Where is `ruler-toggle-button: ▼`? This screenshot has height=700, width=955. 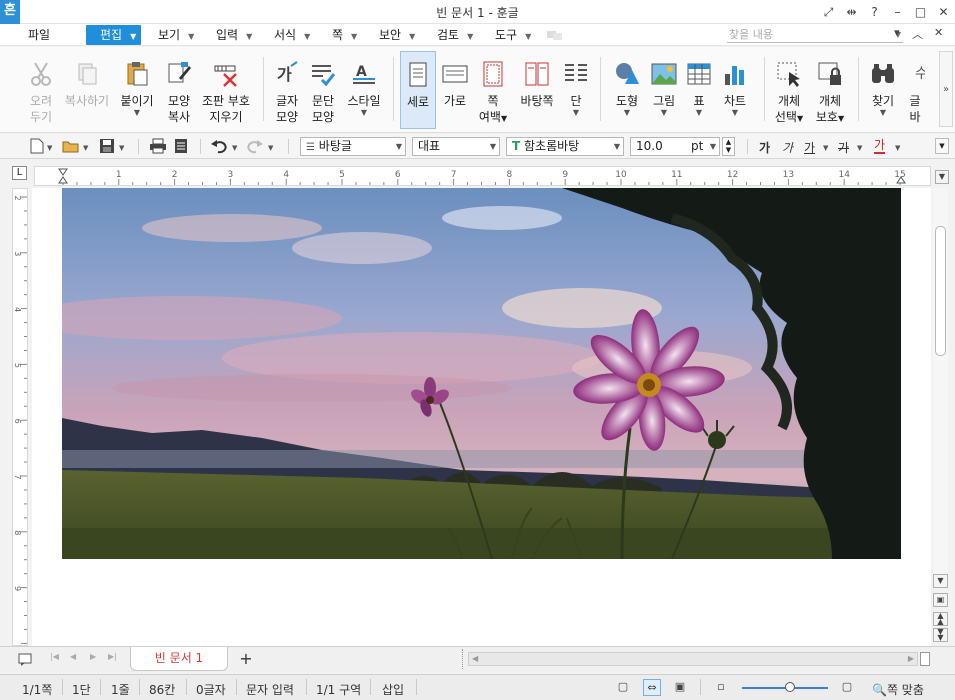 ruler-toggle-button: ▼ is located at coordinates (942, 177).